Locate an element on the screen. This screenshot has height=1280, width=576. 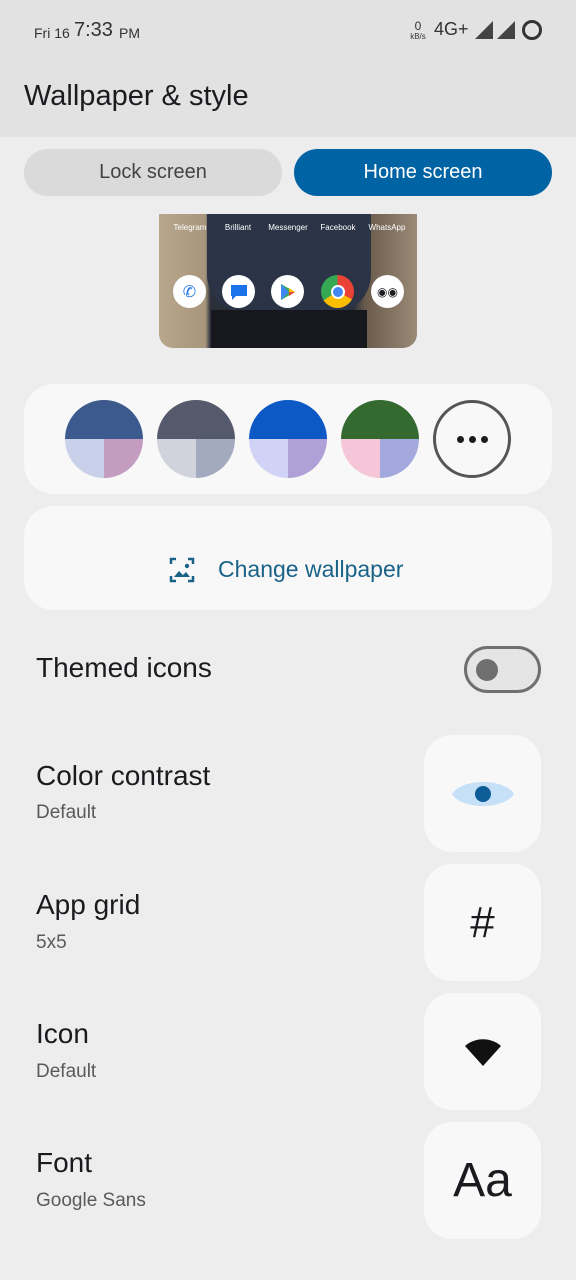
icon-value: Default is located at coordinates (66, 1071).